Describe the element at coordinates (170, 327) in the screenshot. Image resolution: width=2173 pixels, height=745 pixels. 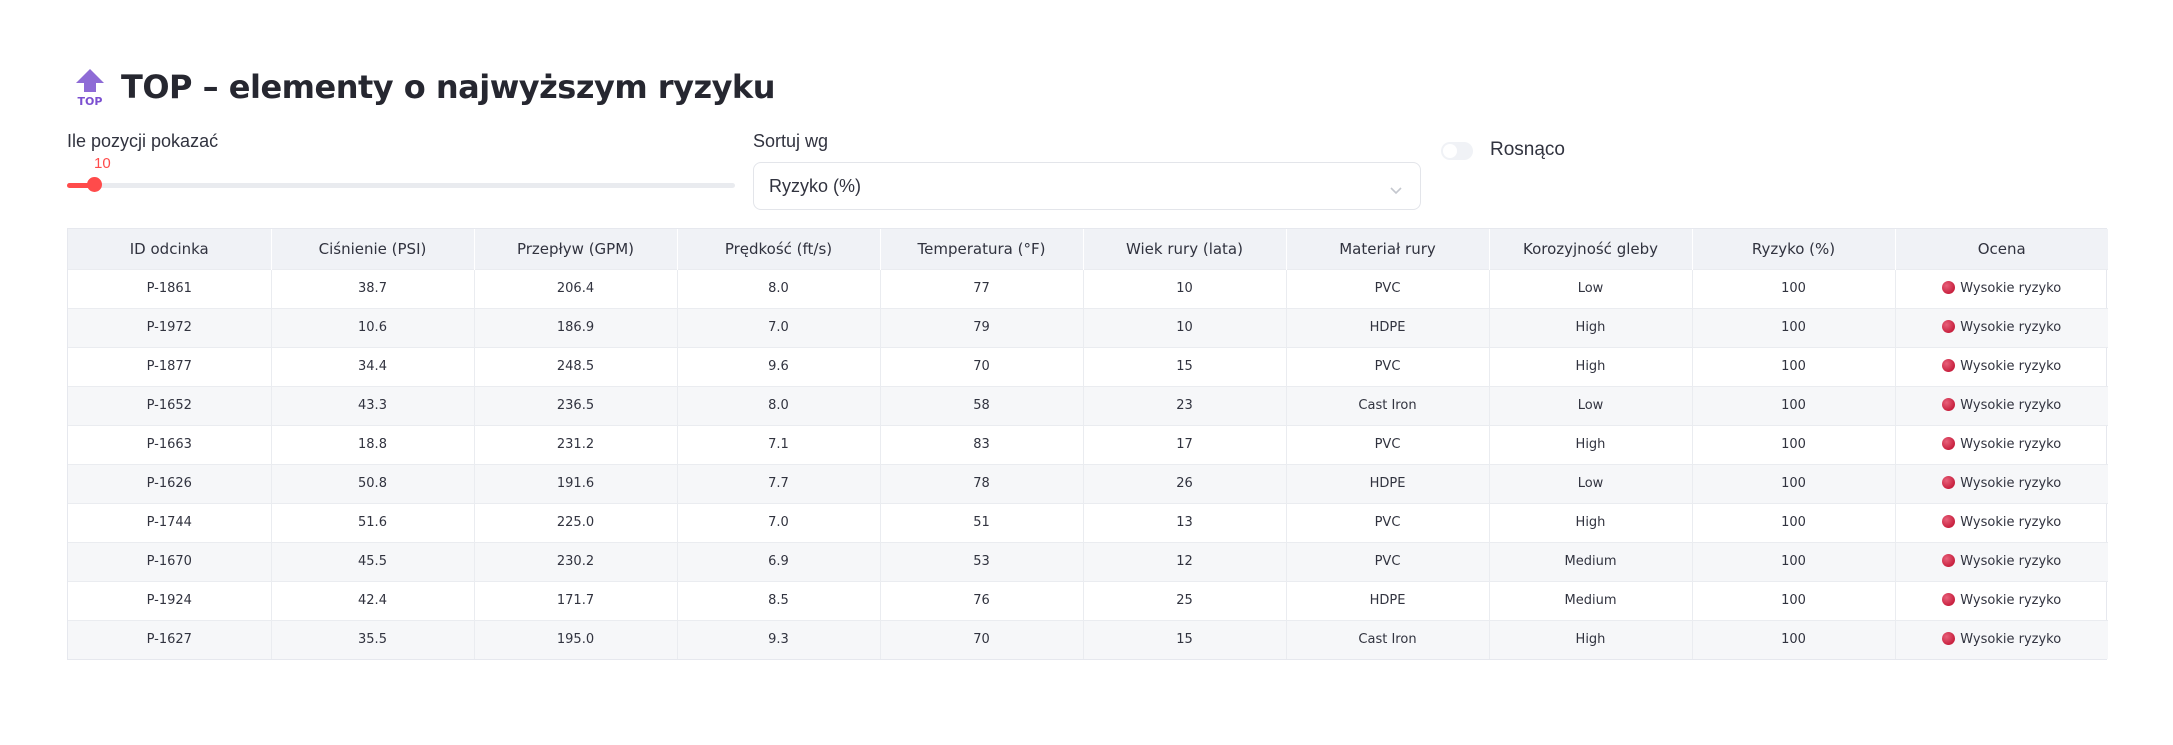
I see `table-cell: P-1972` at that location.